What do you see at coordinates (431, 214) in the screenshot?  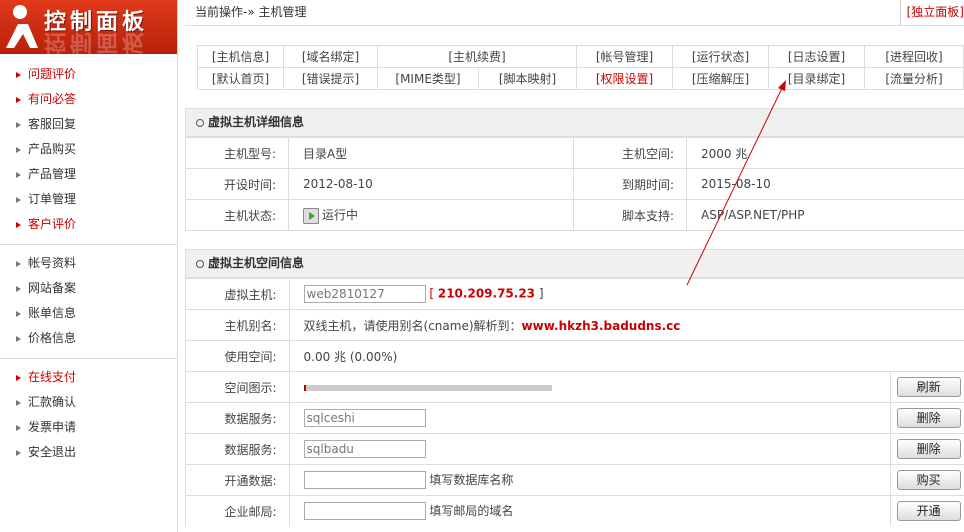 I see `host-status-cell: 运行中` at bounding box center [431, 214].